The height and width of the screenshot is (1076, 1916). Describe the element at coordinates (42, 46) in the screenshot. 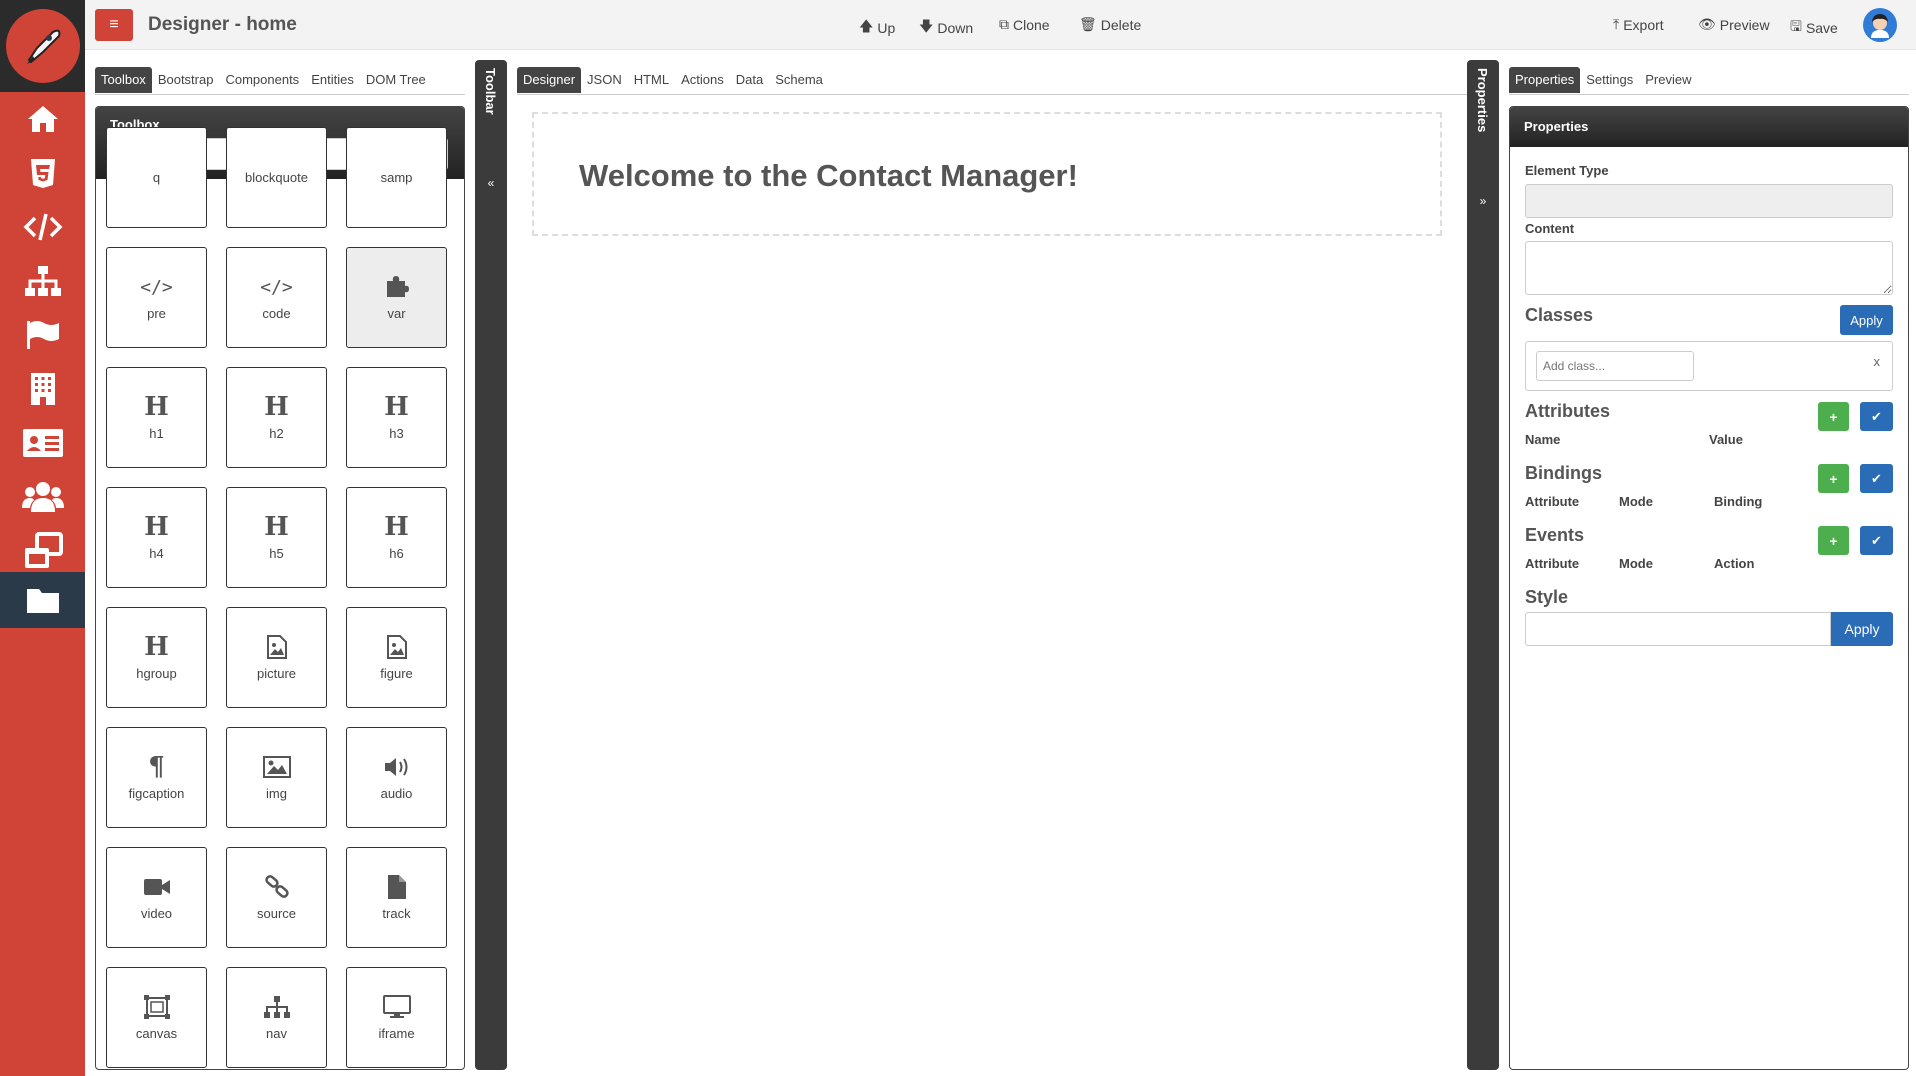

I see `app-logo` at that location.